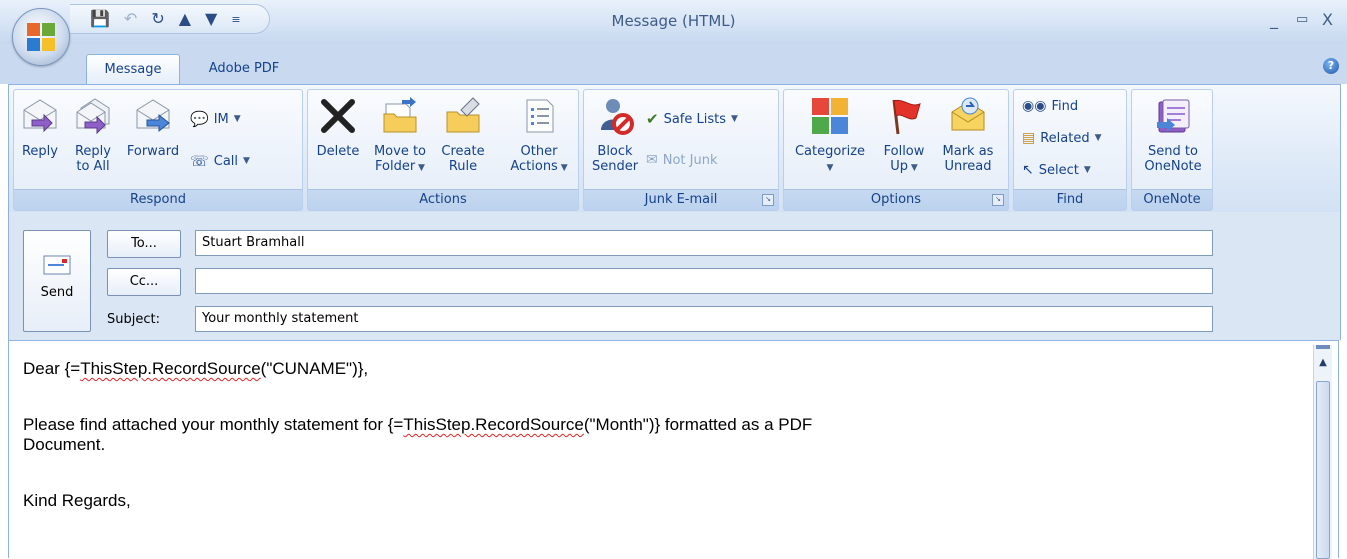 This screenshot has width=1347, height=559. I want to click on select-button: ↖ Select ▼, so click(1056, 170).